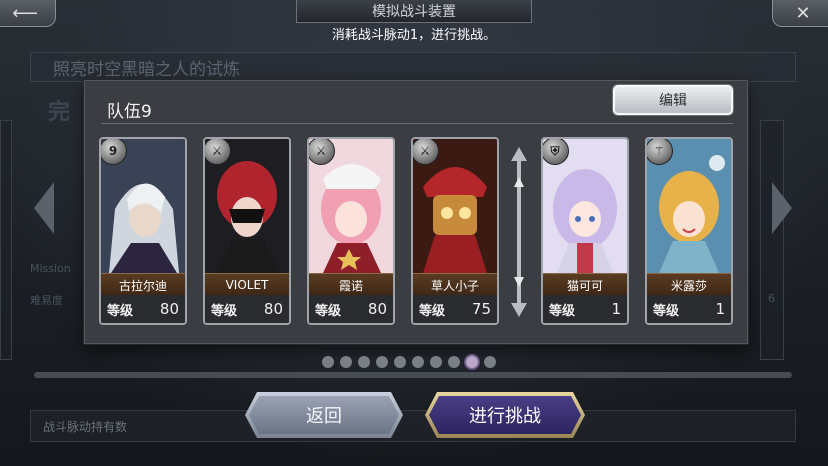 This screenshot has width=828, height=466. Describe the element at coordinates (782, 208) in the screenshot. I see `next-stage-arrow` at that location.